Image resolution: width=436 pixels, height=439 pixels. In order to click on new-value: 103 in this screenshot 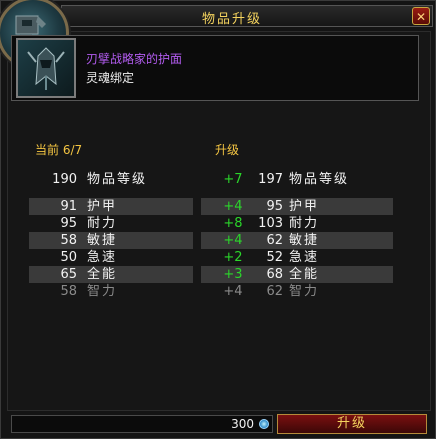, I will do `click(270, 223)`.